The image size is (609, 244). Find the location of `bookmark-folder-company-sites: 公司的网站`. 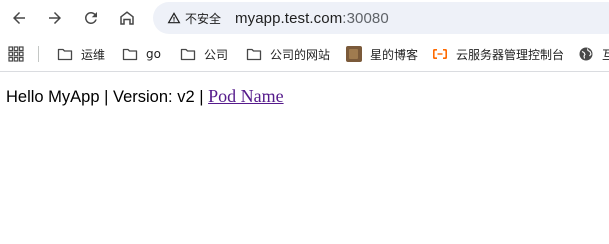

bookmark-folder-company-sites: 公司的网站 is located at coordinates (288, 54).